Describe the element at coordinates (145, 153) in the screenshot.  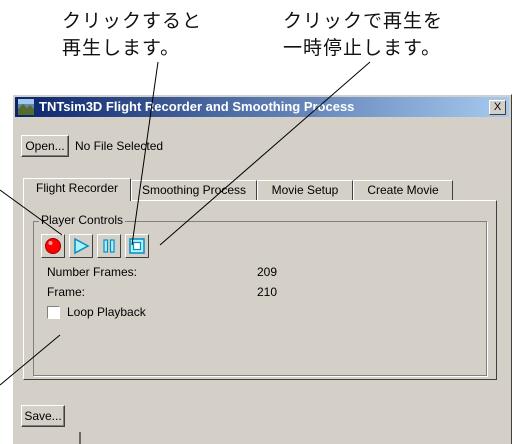
I see `leader-play` at that location.